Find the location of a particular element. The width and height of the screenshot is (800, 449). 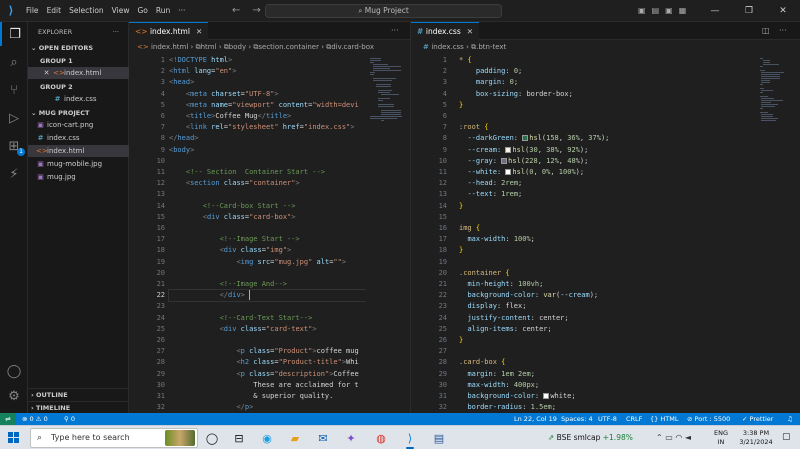

menu-go: Go is located at coordinates (142, 11).